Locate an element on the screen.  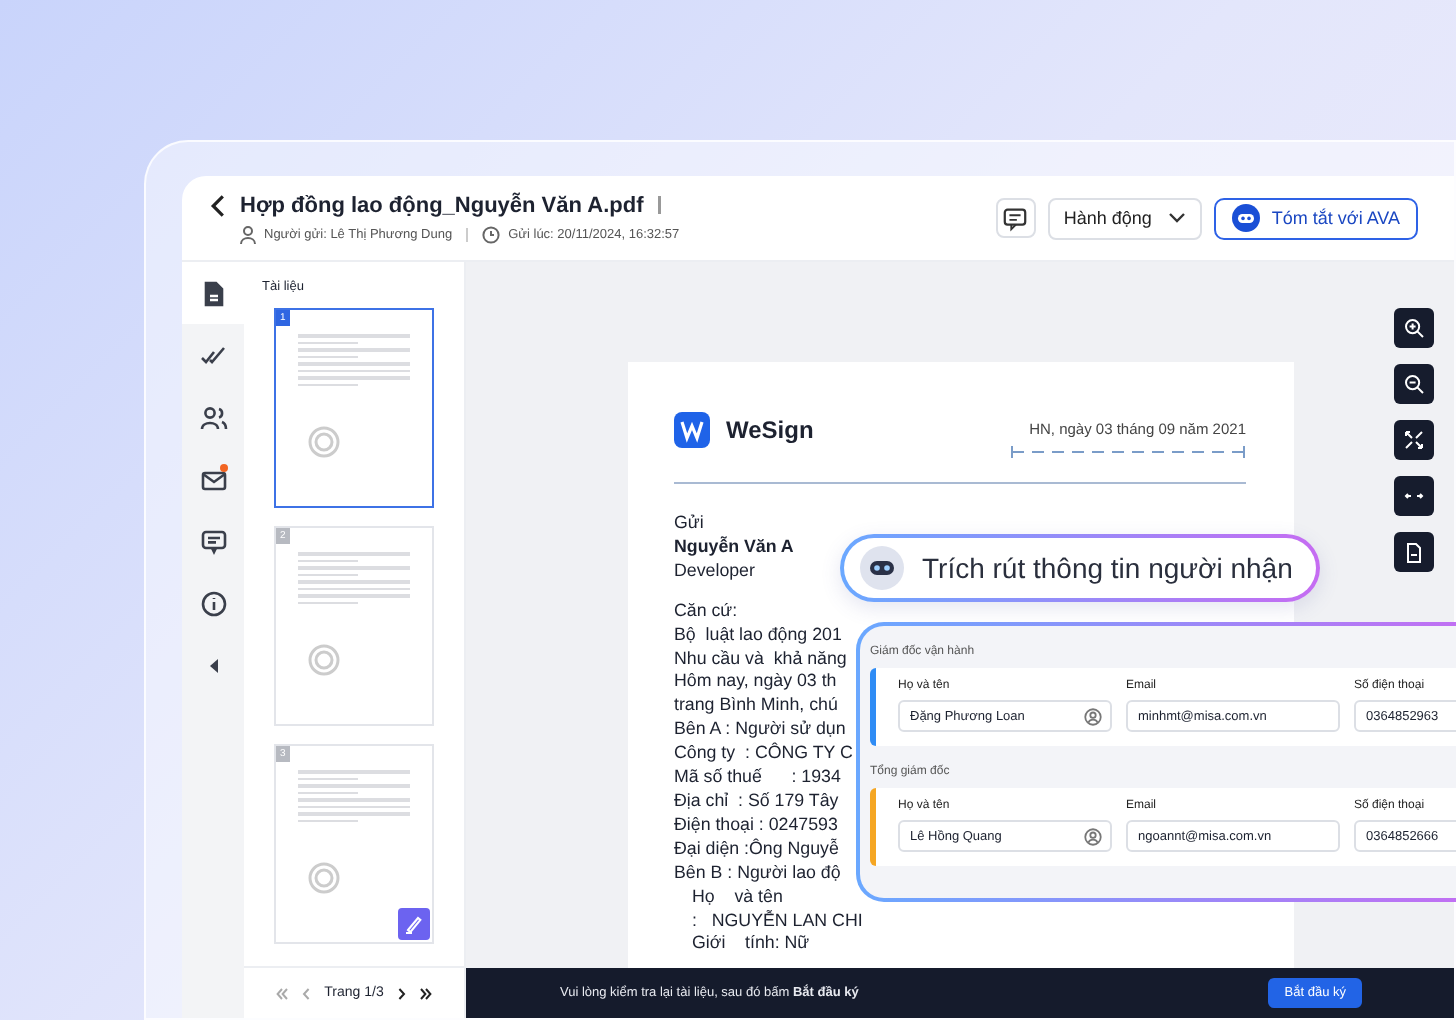
document-text-line: Công ty : CÔNG TY C is located at coordinates (763, 754).